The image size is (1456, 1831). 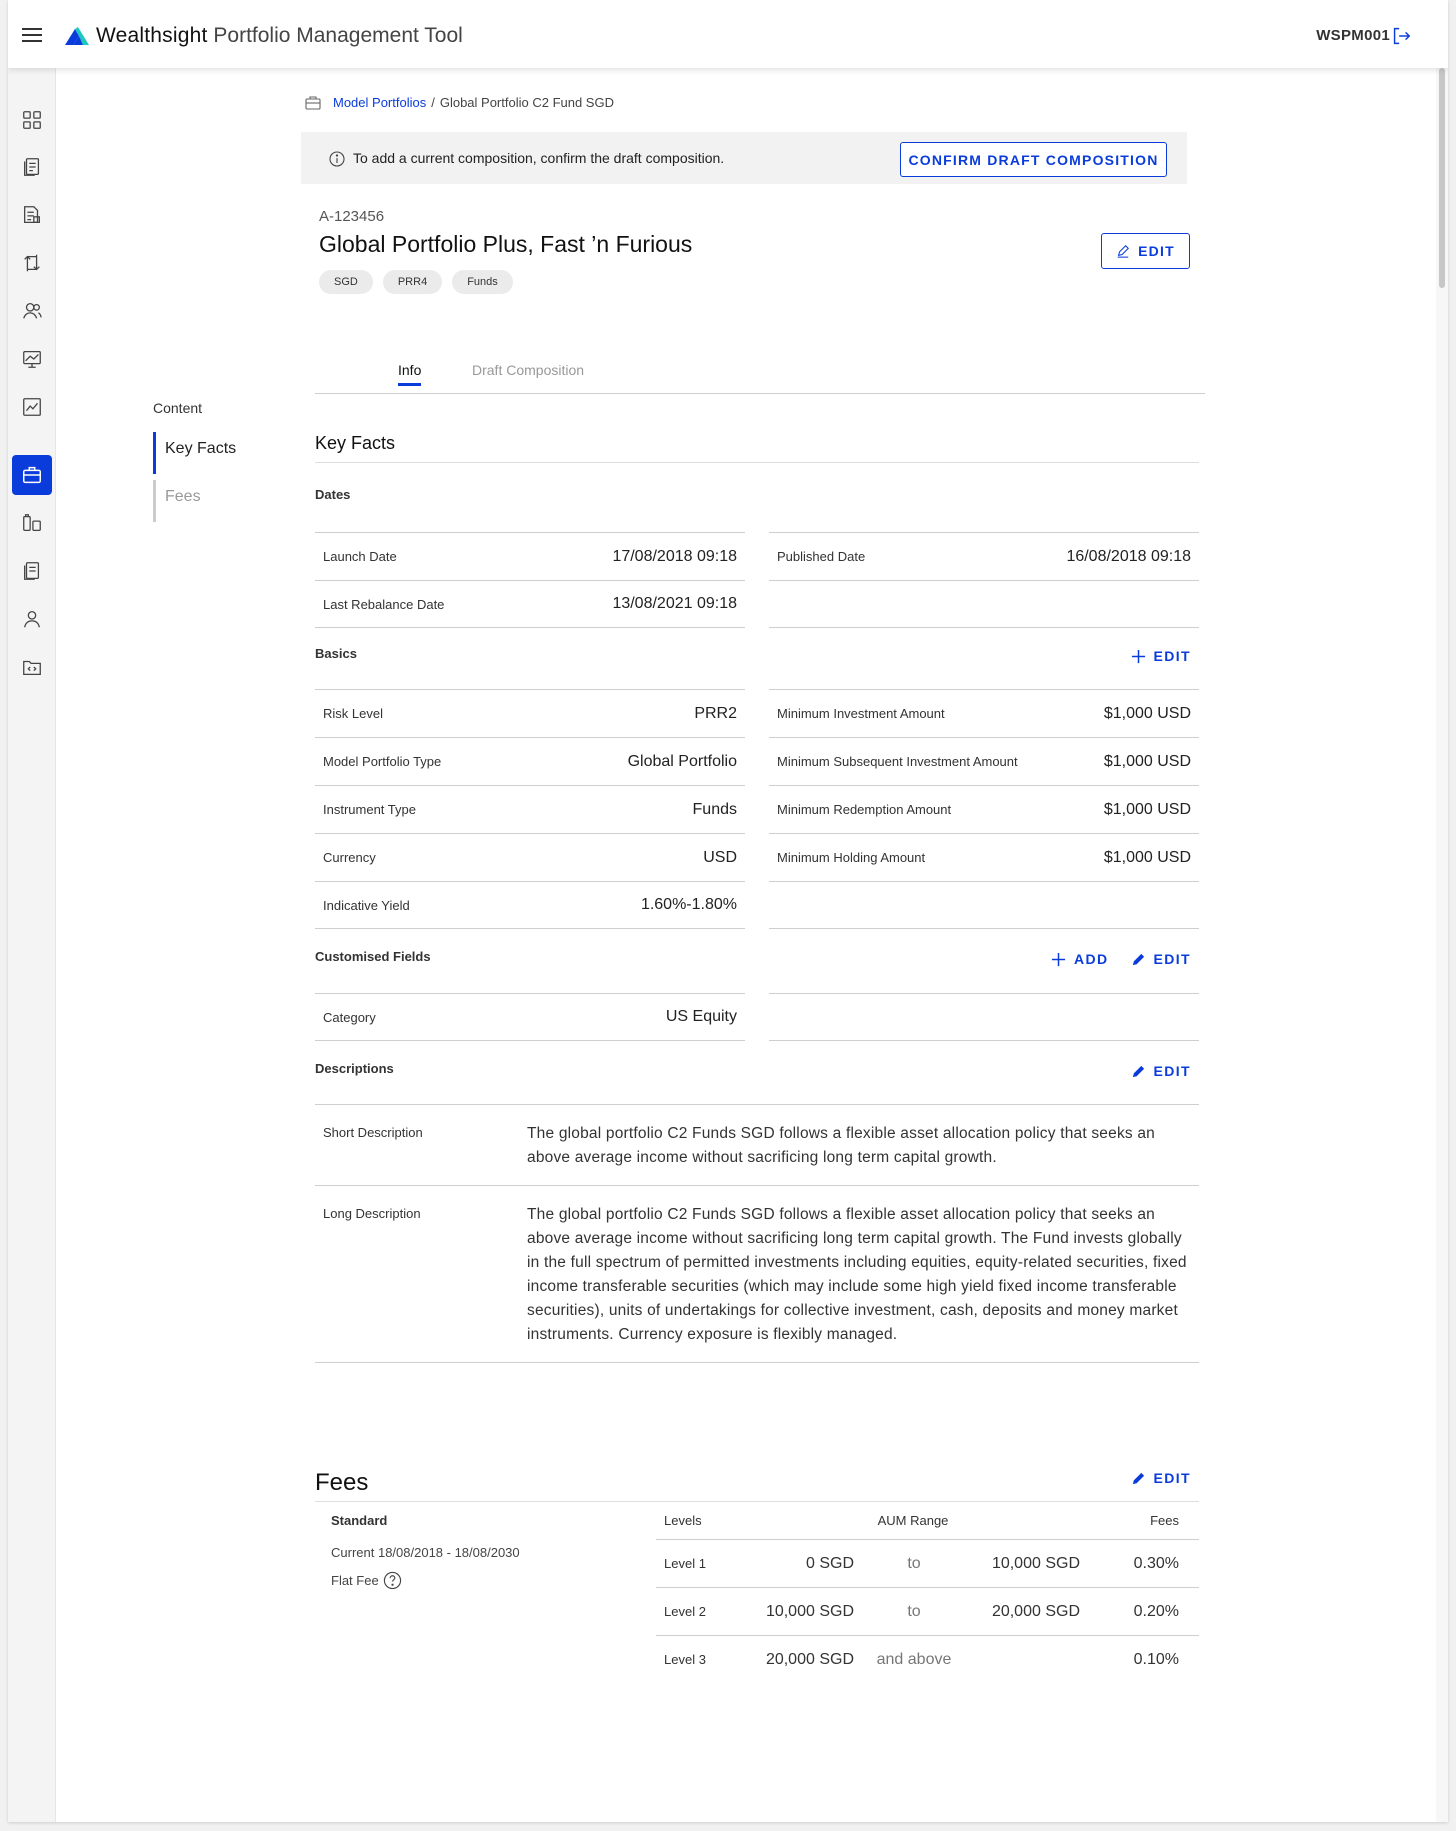 I want to click on person-icon, so click(x=32, y=619).